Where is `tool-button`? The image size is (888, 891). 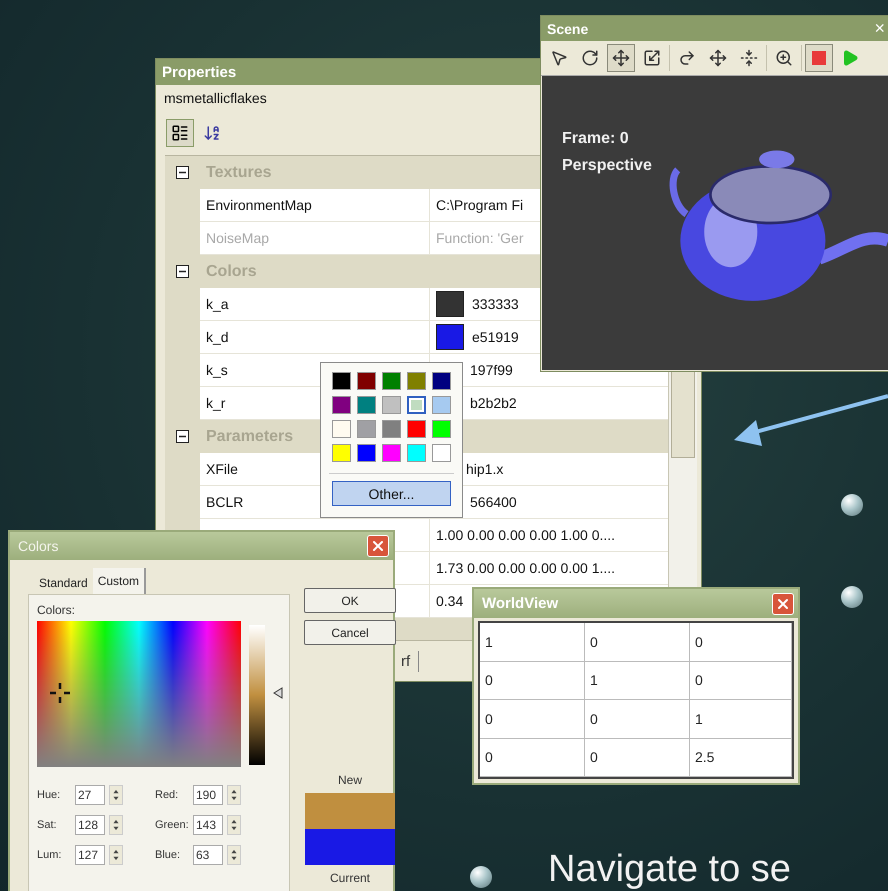
tool-button is located at coordinates (621, 58).